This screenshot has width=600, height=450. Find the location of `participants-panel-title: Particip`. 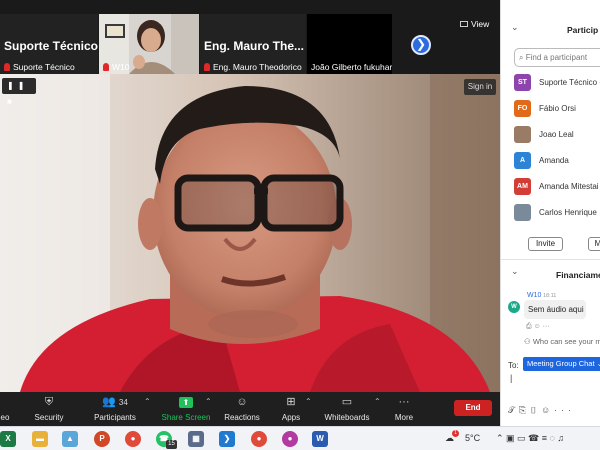

participants-panel-title: Particip is located at coordinates (583, 30).